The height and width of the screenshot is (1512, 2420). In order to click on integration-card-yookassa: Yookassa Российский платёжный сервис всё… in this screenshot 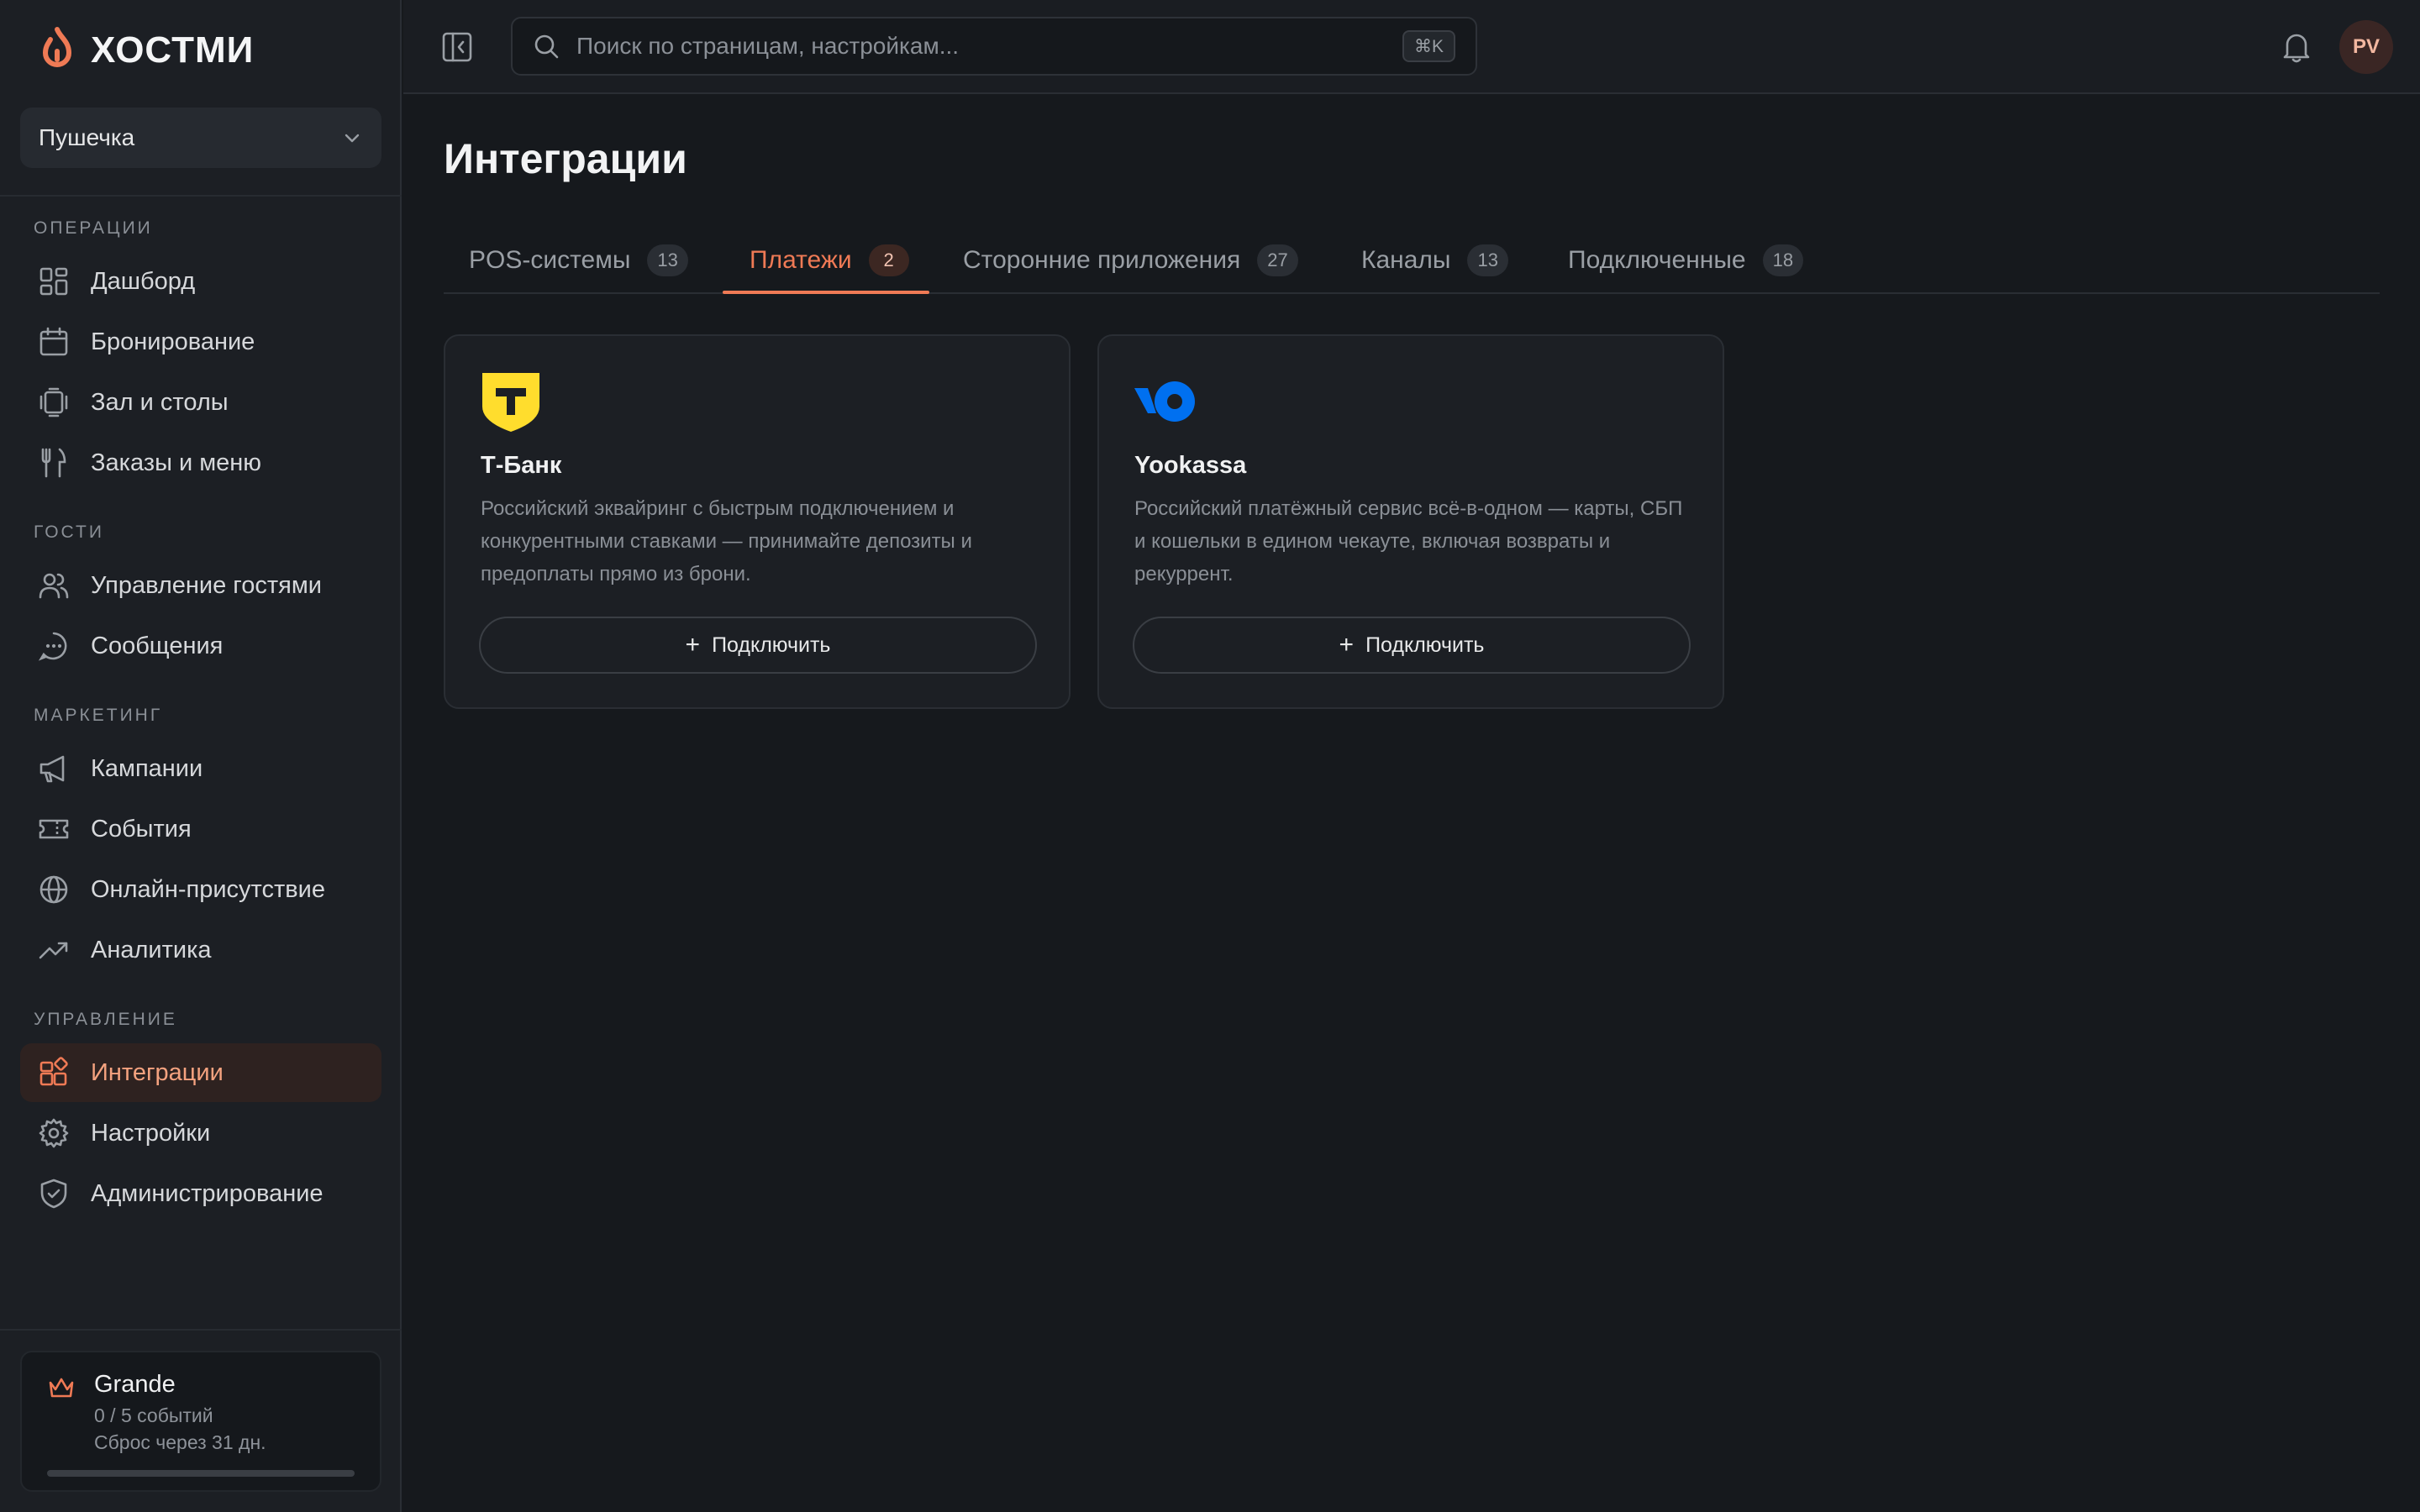, I will do `click(1410, 521)`.